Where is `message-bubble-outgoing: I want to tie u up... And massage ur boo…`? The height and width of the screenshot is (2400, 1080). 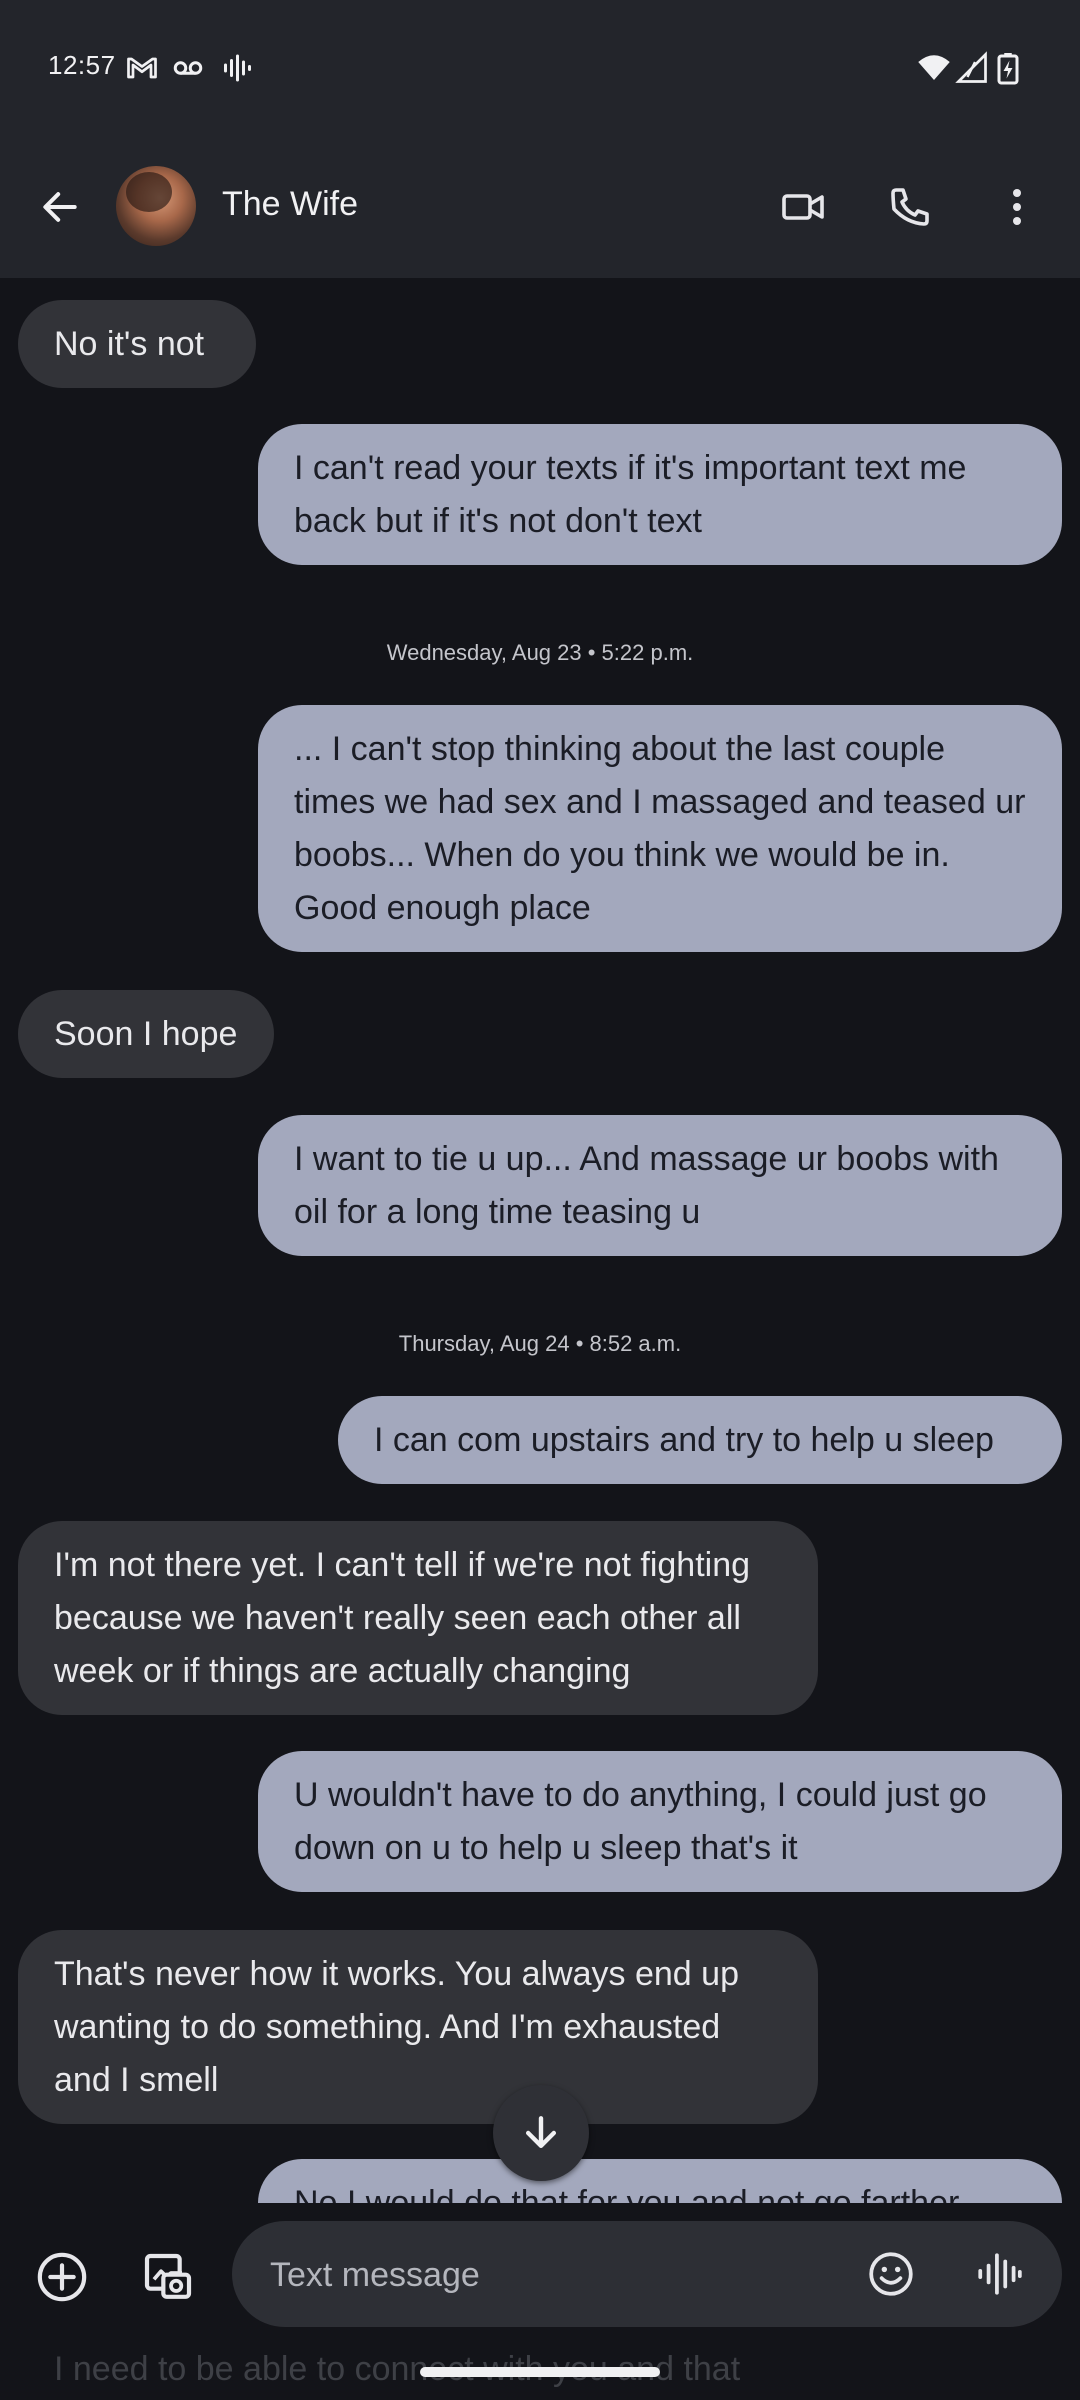 message-bubble-outgoing: I want to tie u up... And massage ur boo… is located at coordinates (660, 1185).